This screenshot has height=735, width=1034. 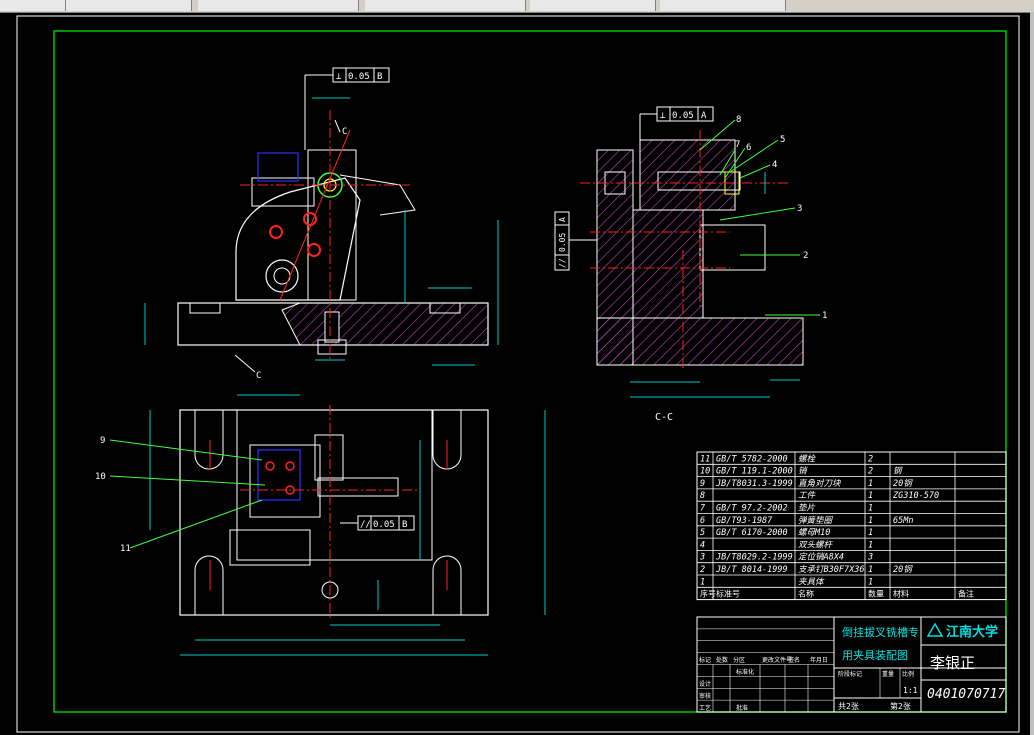 What do you see at coordinates (752, 509) in the screenshot?
I see `bom-cell-std: GB/T 97.2-2002` at bounding box center [752, 509].